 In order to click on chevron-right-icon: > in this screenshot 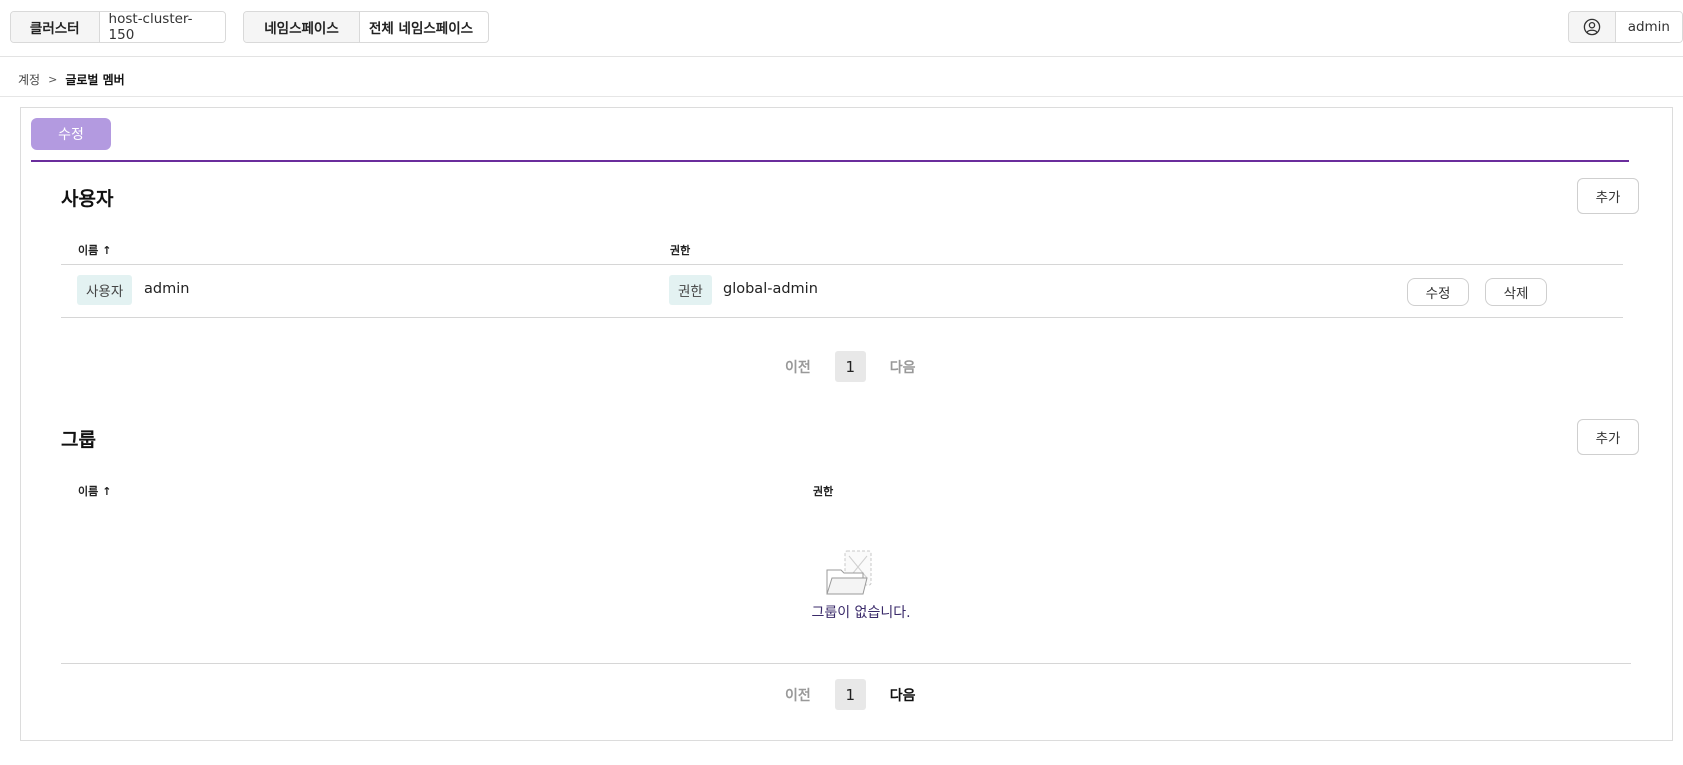, I will do `click(53, 79)`.